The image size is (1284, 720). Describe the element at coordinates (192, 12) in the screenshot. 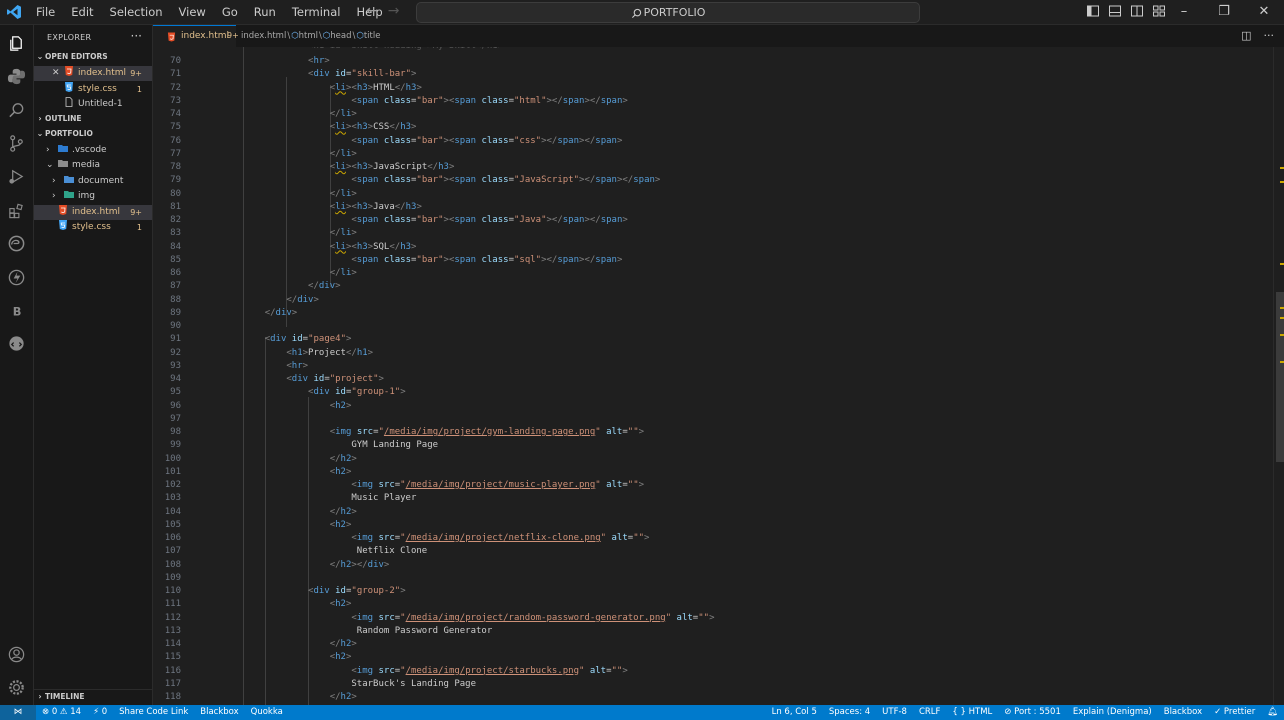

I see `menu-view: View` at that location.